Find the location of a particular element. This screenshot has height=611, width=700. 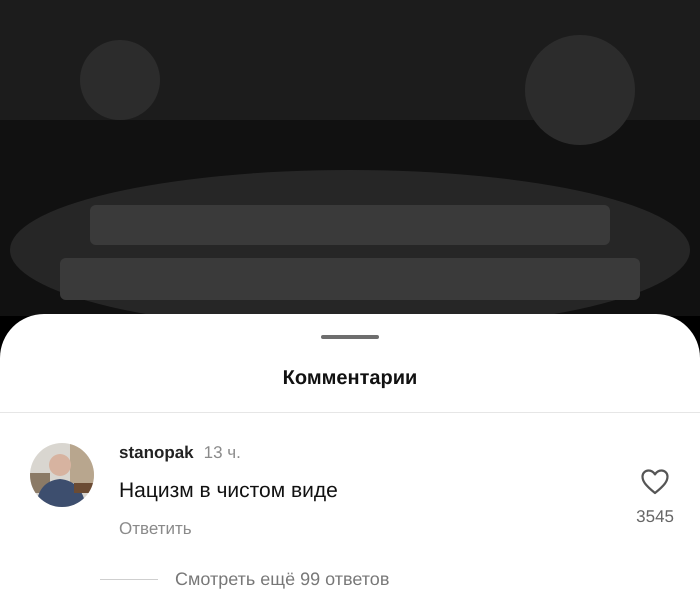

heart-icon is located at coordinates (655, 482).